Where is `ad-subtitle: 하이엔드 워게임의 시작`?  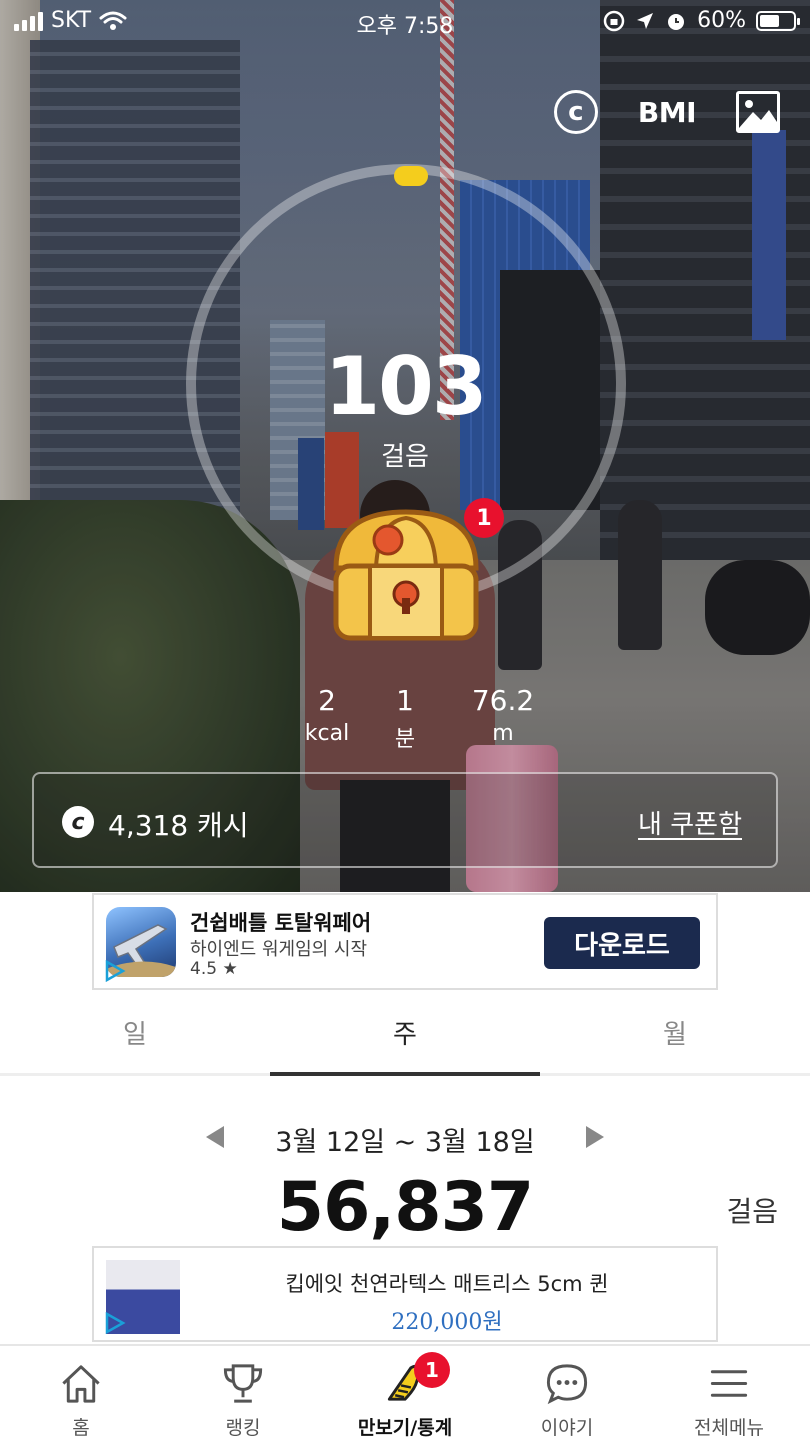
ad-subtitle: 하이엔드 워게임의 시작 is located at coordinates (279, 949).